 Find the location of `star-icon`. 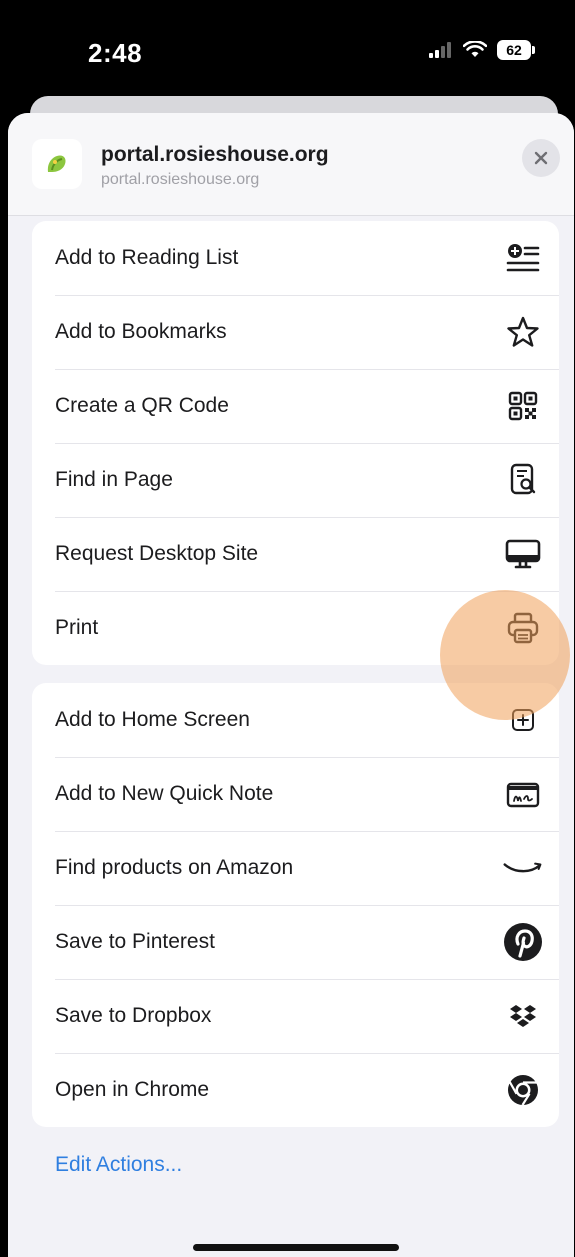

star-icon is located at coordinates (523, 332).